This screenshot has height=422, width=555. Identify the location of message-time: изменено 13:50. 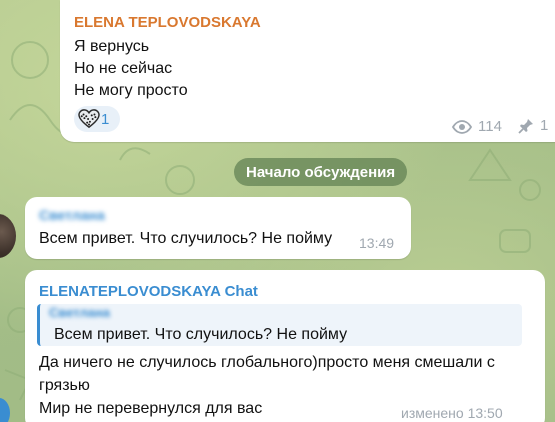
(452, 413).